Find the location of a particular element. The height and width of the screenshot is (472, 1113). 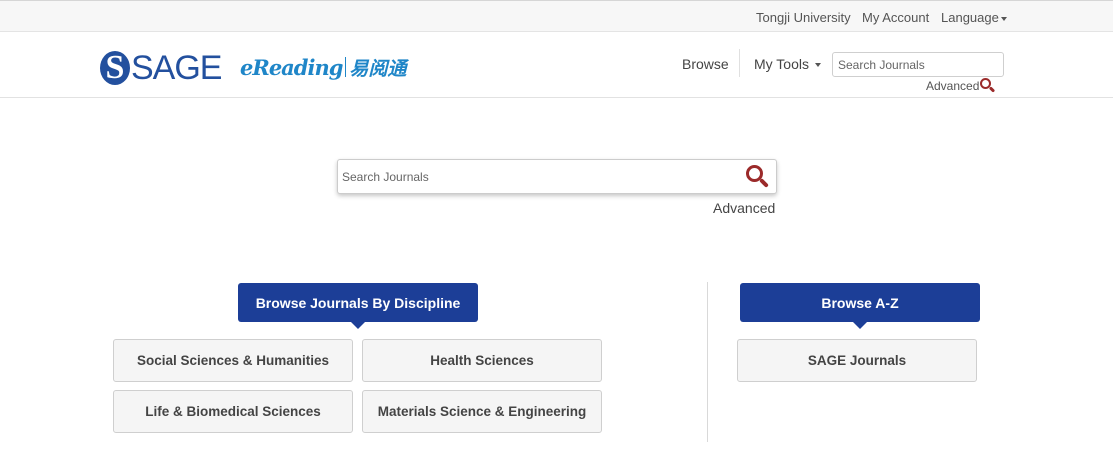

main-advanced-search-link: Advanced is located at coordinates (744, 208).